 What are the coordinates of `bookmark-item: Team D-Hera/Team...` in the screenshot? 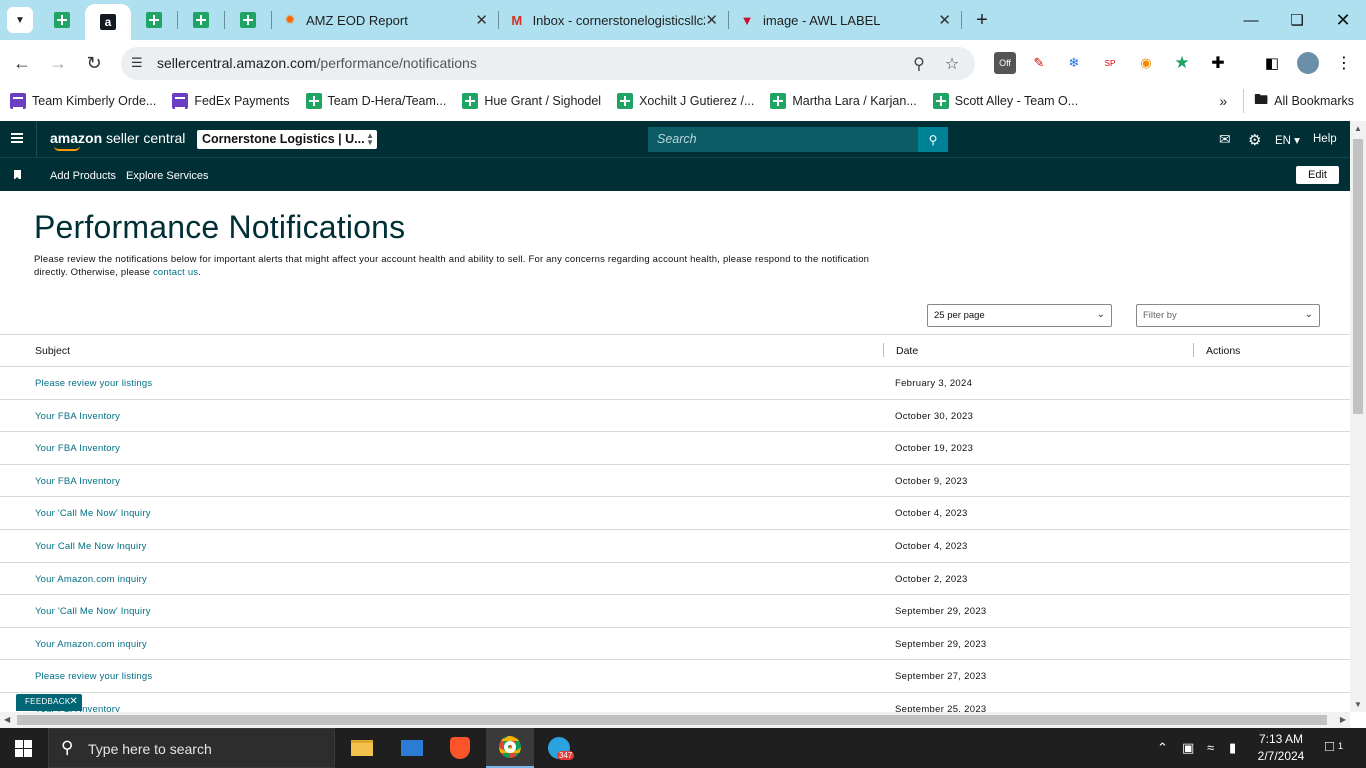 It's located at (375, 101).